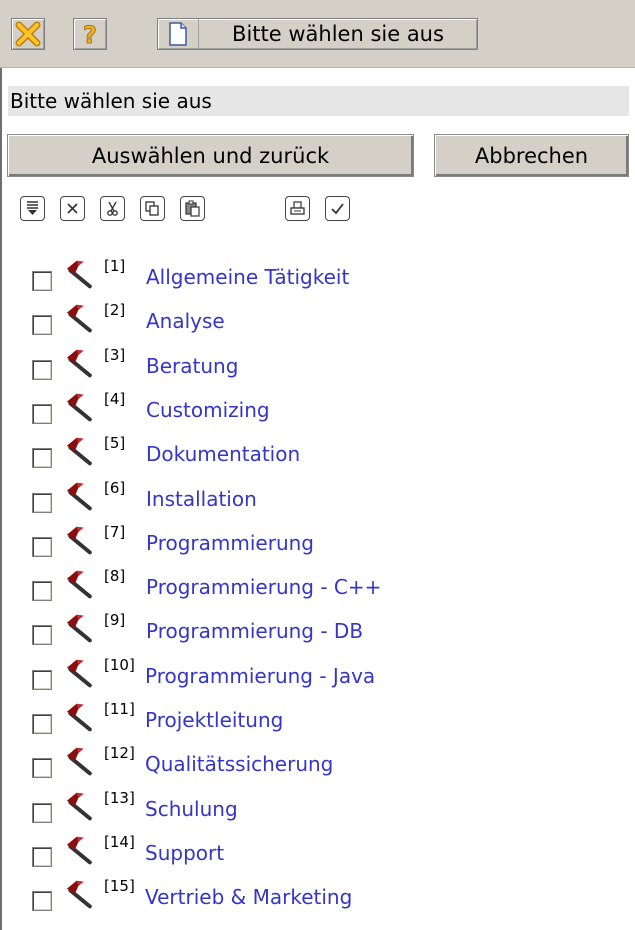 The height and width of the screenshot is (930, 635). I want to click on paste-icon, so click(192, 208).